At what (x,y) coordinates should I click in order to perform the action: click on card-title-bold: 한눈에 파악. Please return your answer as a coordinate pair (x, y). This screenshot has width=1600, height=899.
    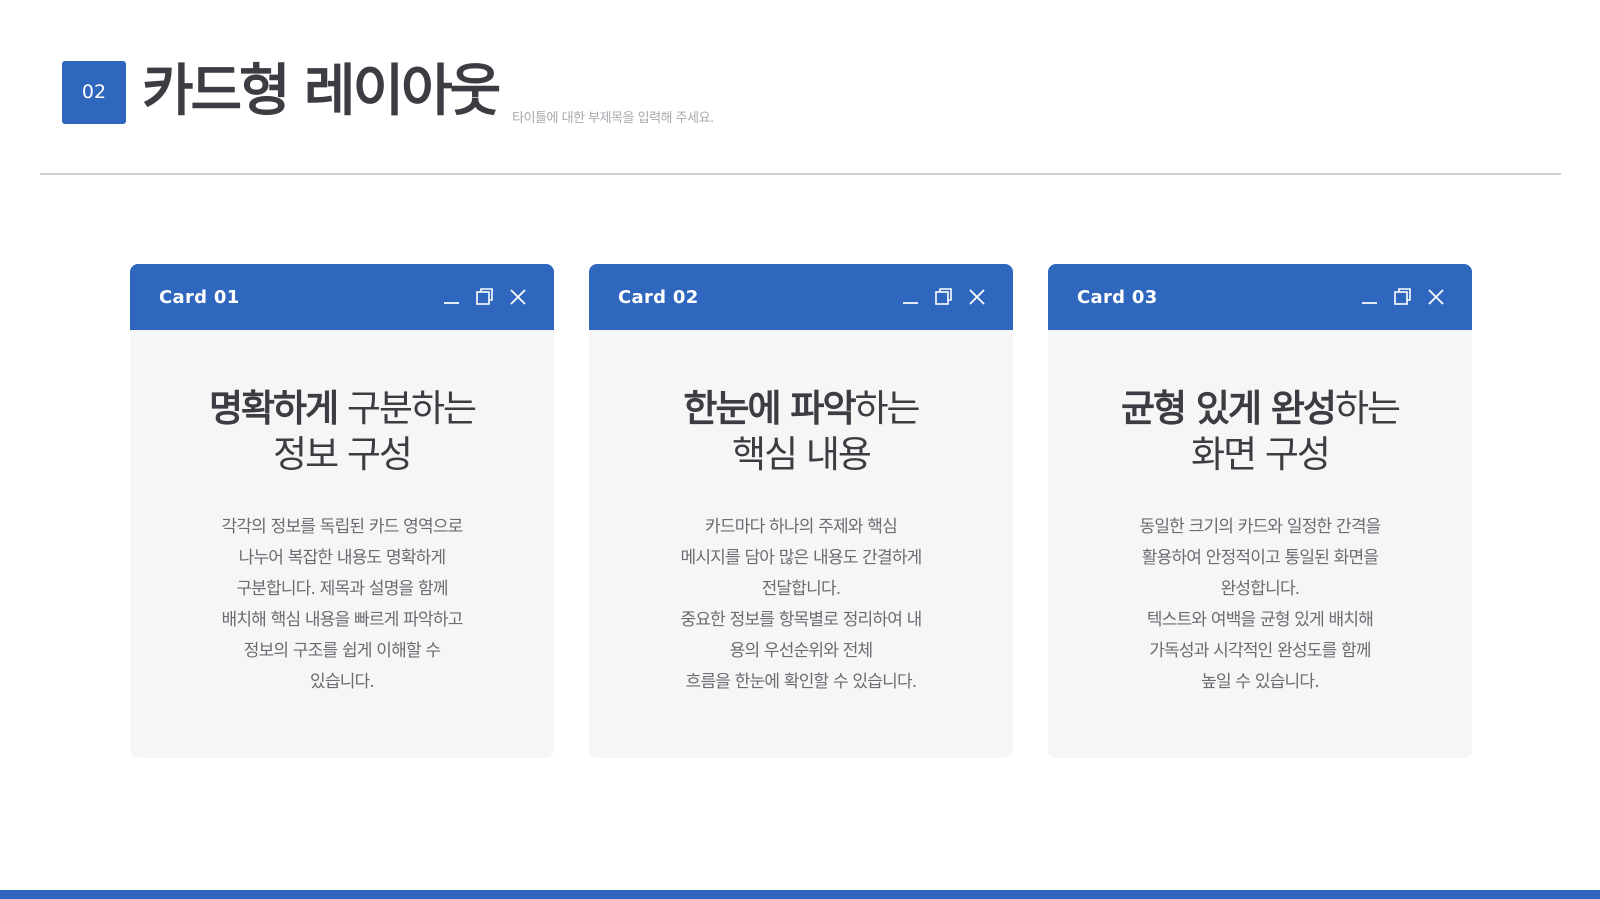
    Looking at the image, I should click on (769, 408).